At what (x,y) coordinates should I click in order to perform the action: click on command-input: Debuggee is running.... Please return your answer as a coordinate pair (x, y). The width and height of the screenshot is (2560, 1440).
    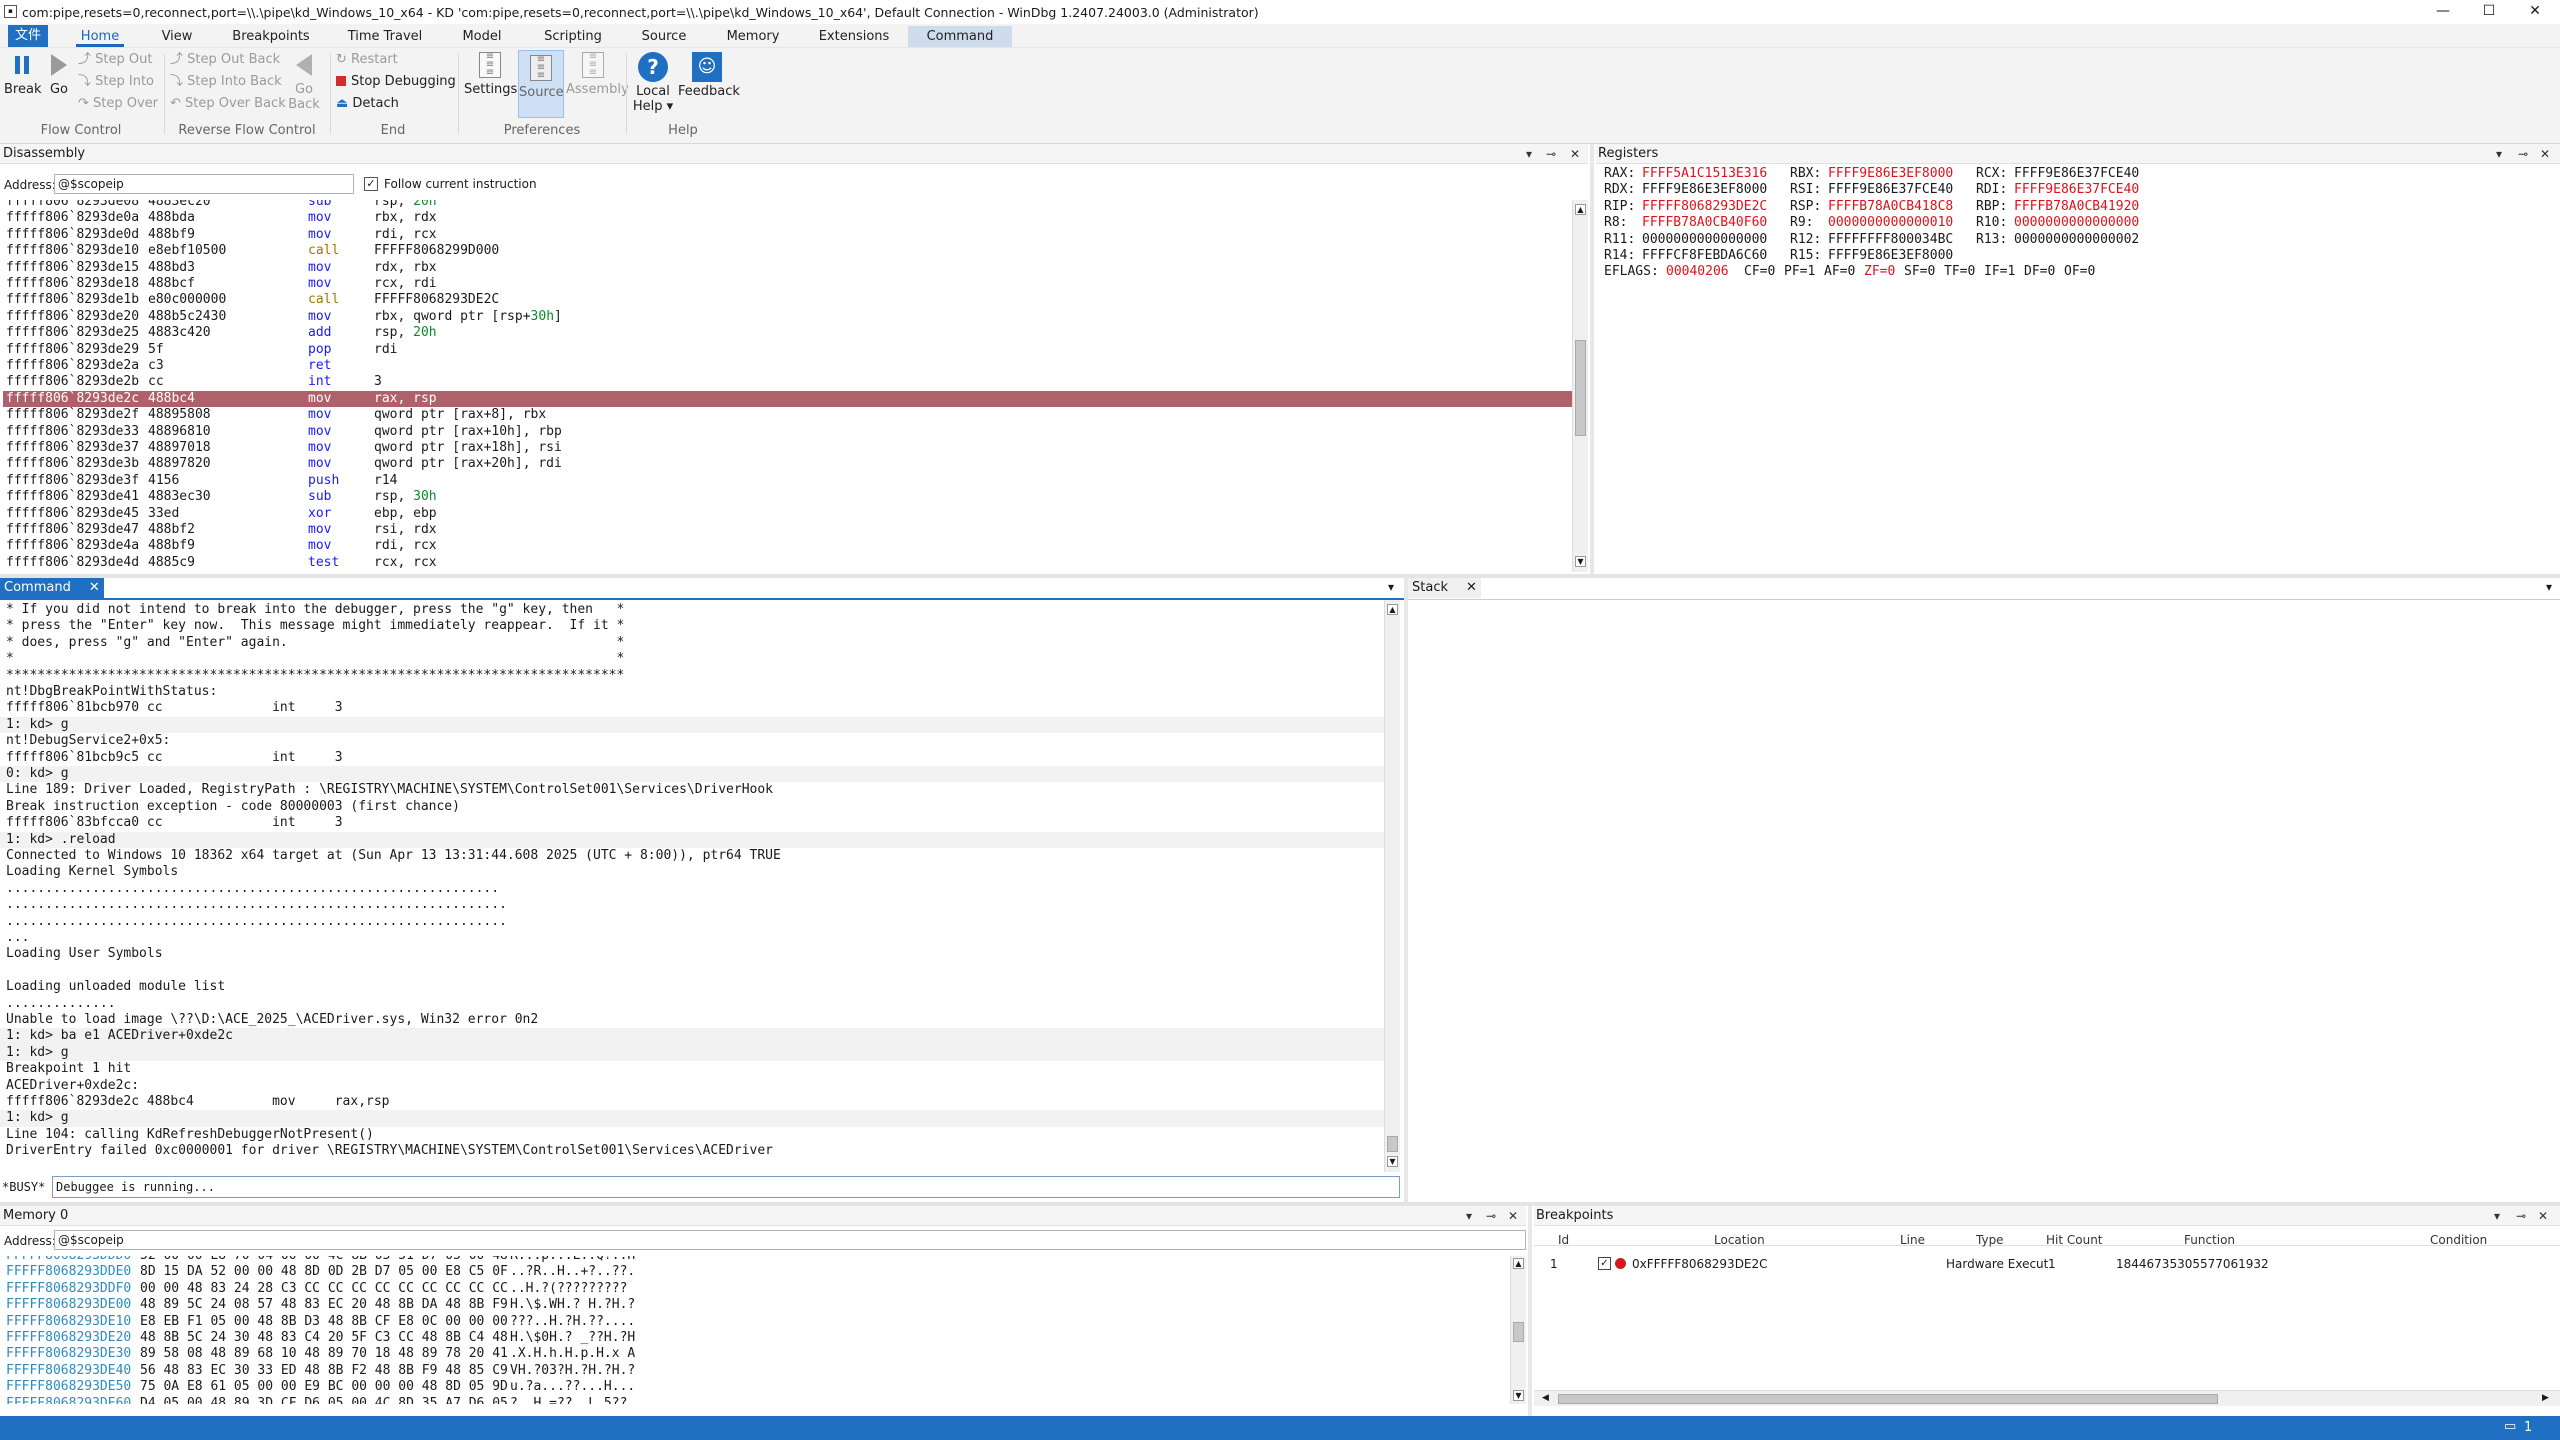
    Looking at the image, I should click on (726, 1187).